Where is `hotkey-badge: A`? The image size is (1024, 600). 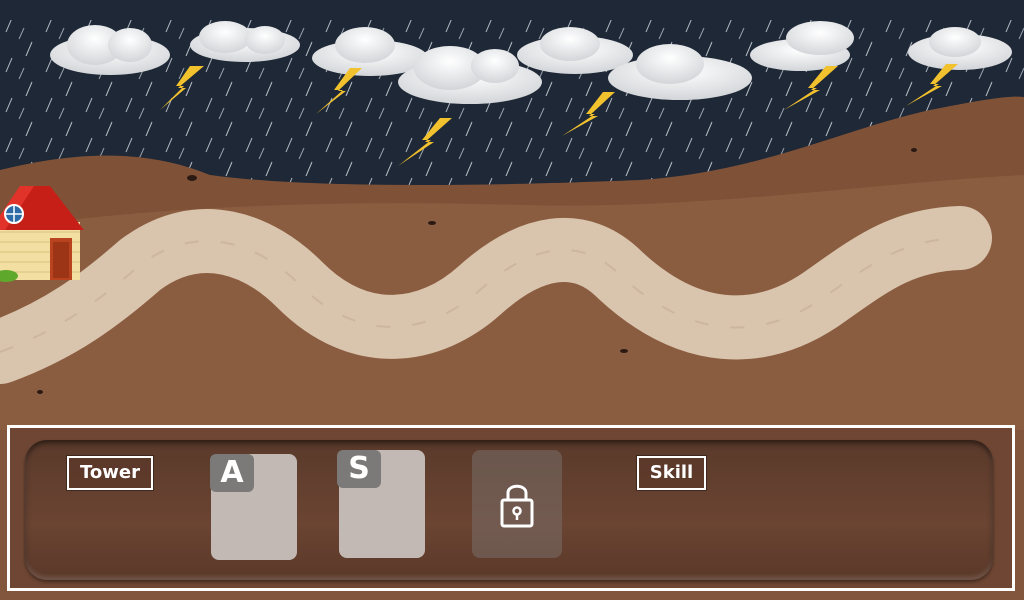 hotkey-badge: A is located at coordinates (232, 473).